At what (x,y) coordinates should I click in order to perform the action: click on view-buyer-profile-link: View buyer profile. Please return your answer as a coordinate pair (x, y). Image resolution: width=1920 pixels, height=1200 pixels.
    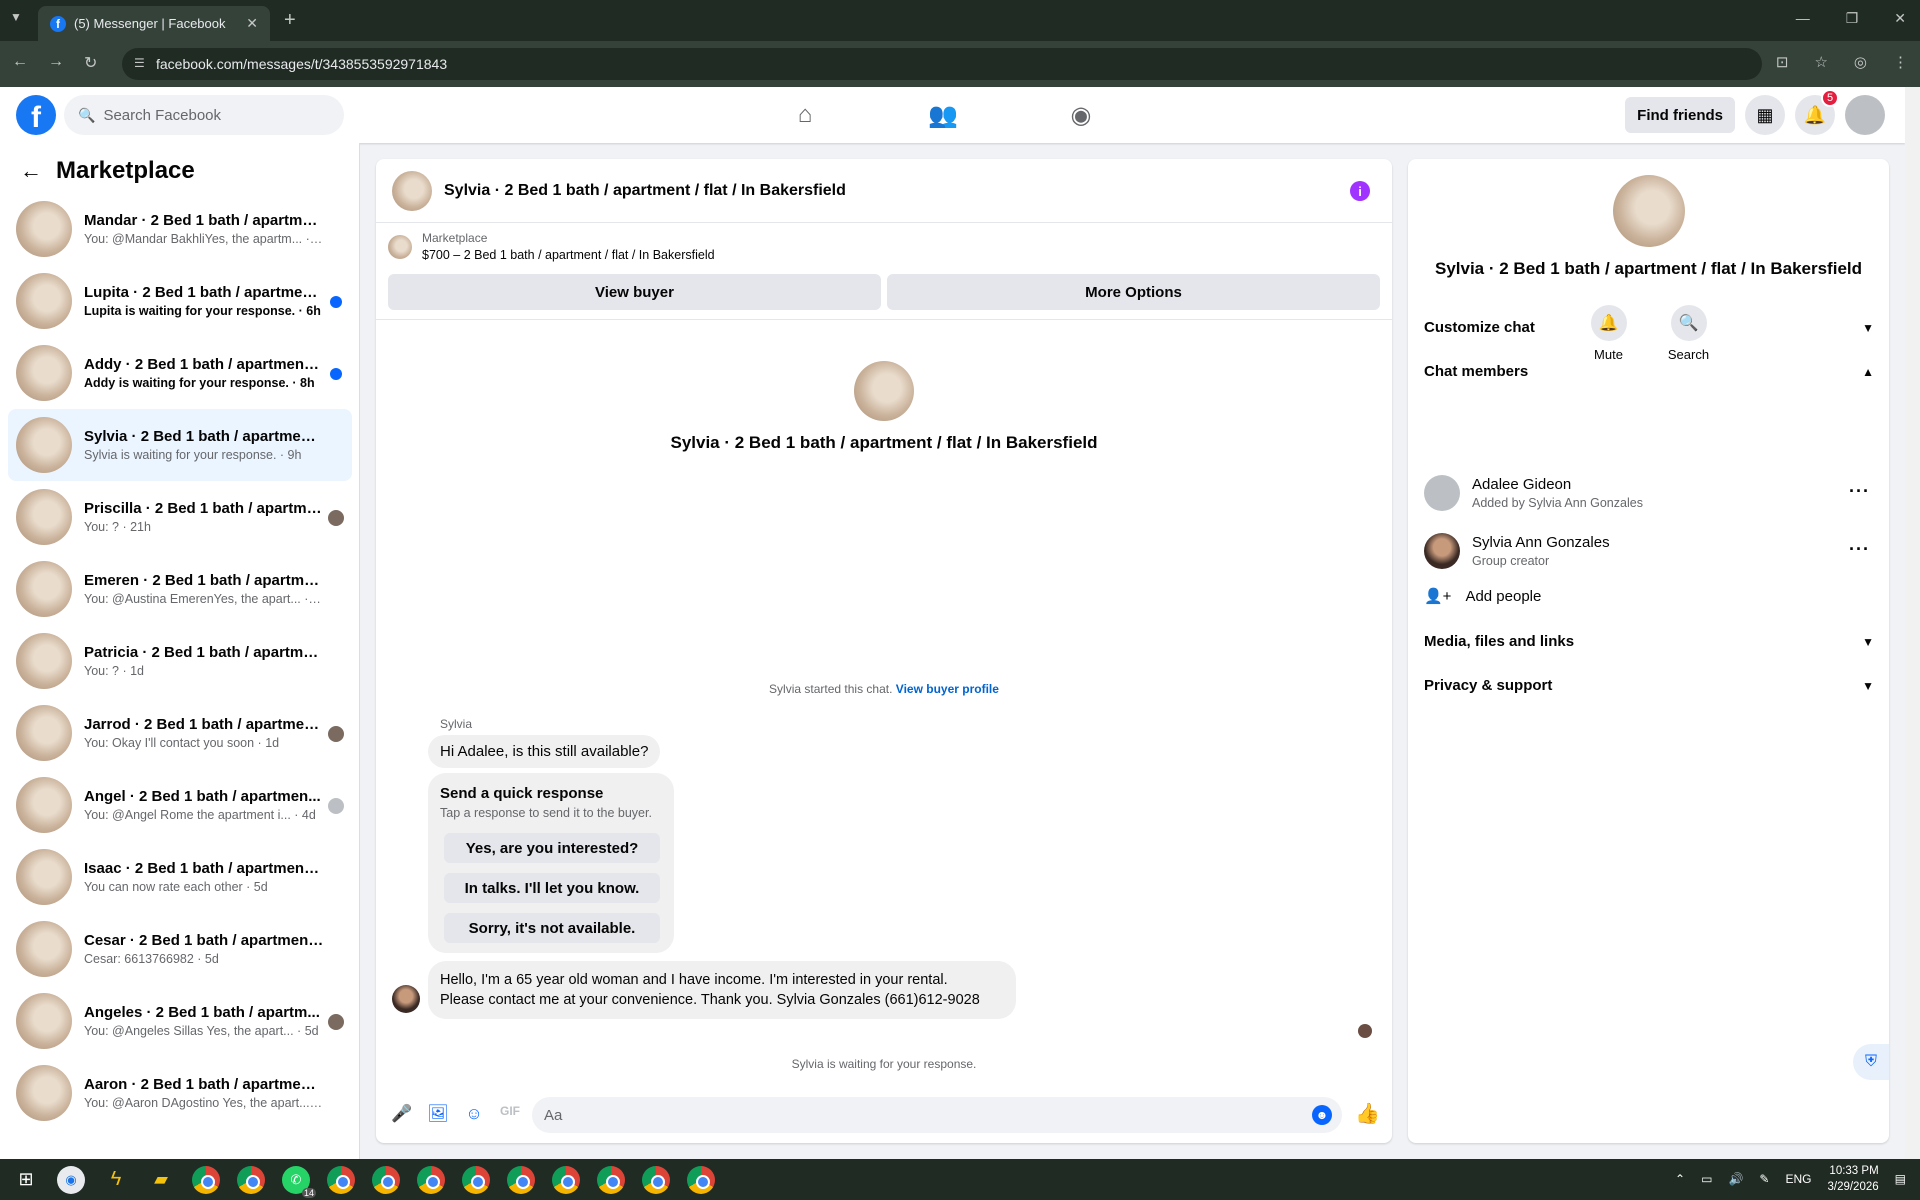
    Looking at the image, I should click on (947, 689).